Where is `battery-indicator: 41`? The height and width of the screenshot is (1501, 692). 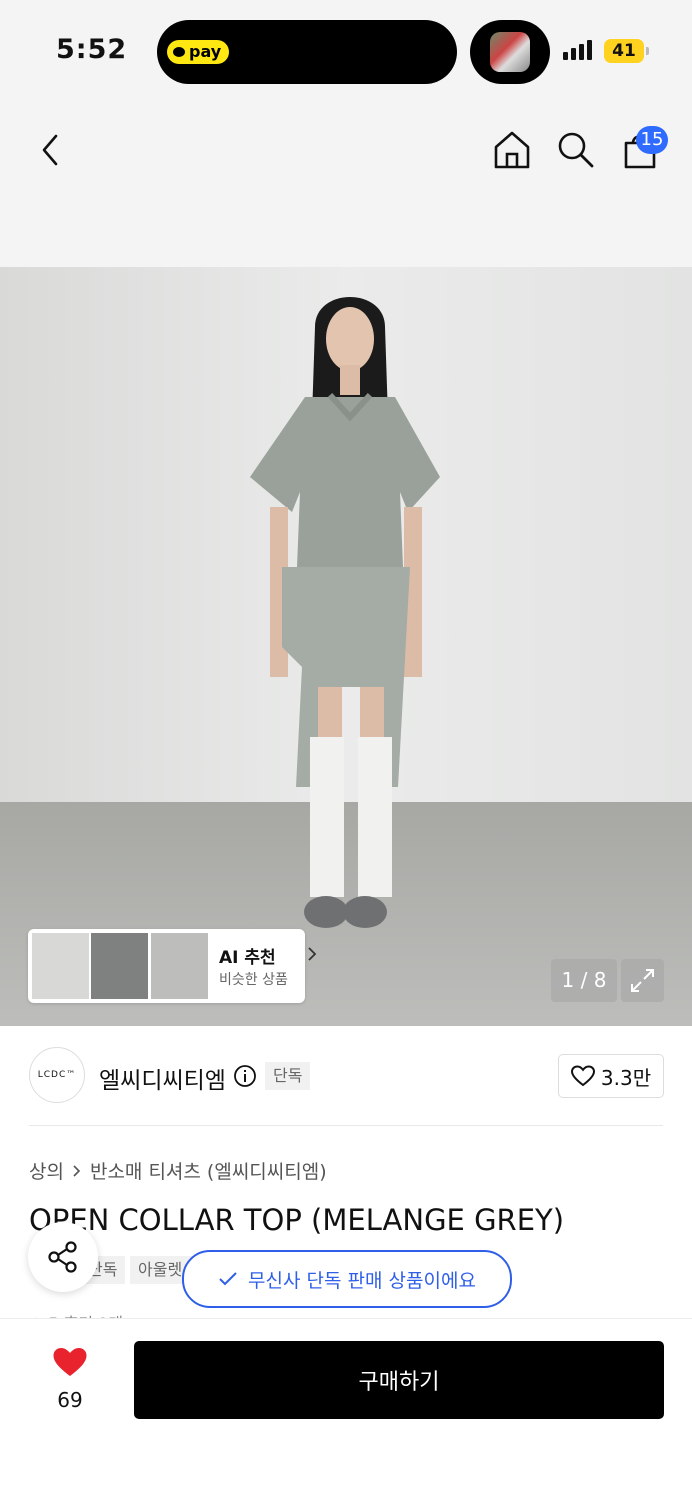 battery-indicator: 41 is located at coordinates (626, 51).